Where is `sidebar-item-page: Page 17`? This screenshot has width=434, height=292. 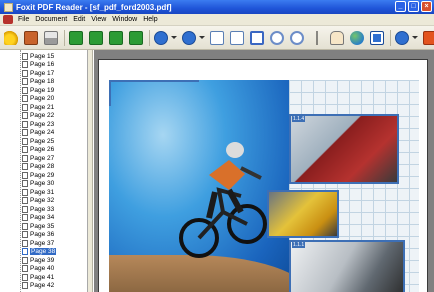 sidebar-item-page: Page 17 is located at coordinates (38, 73).